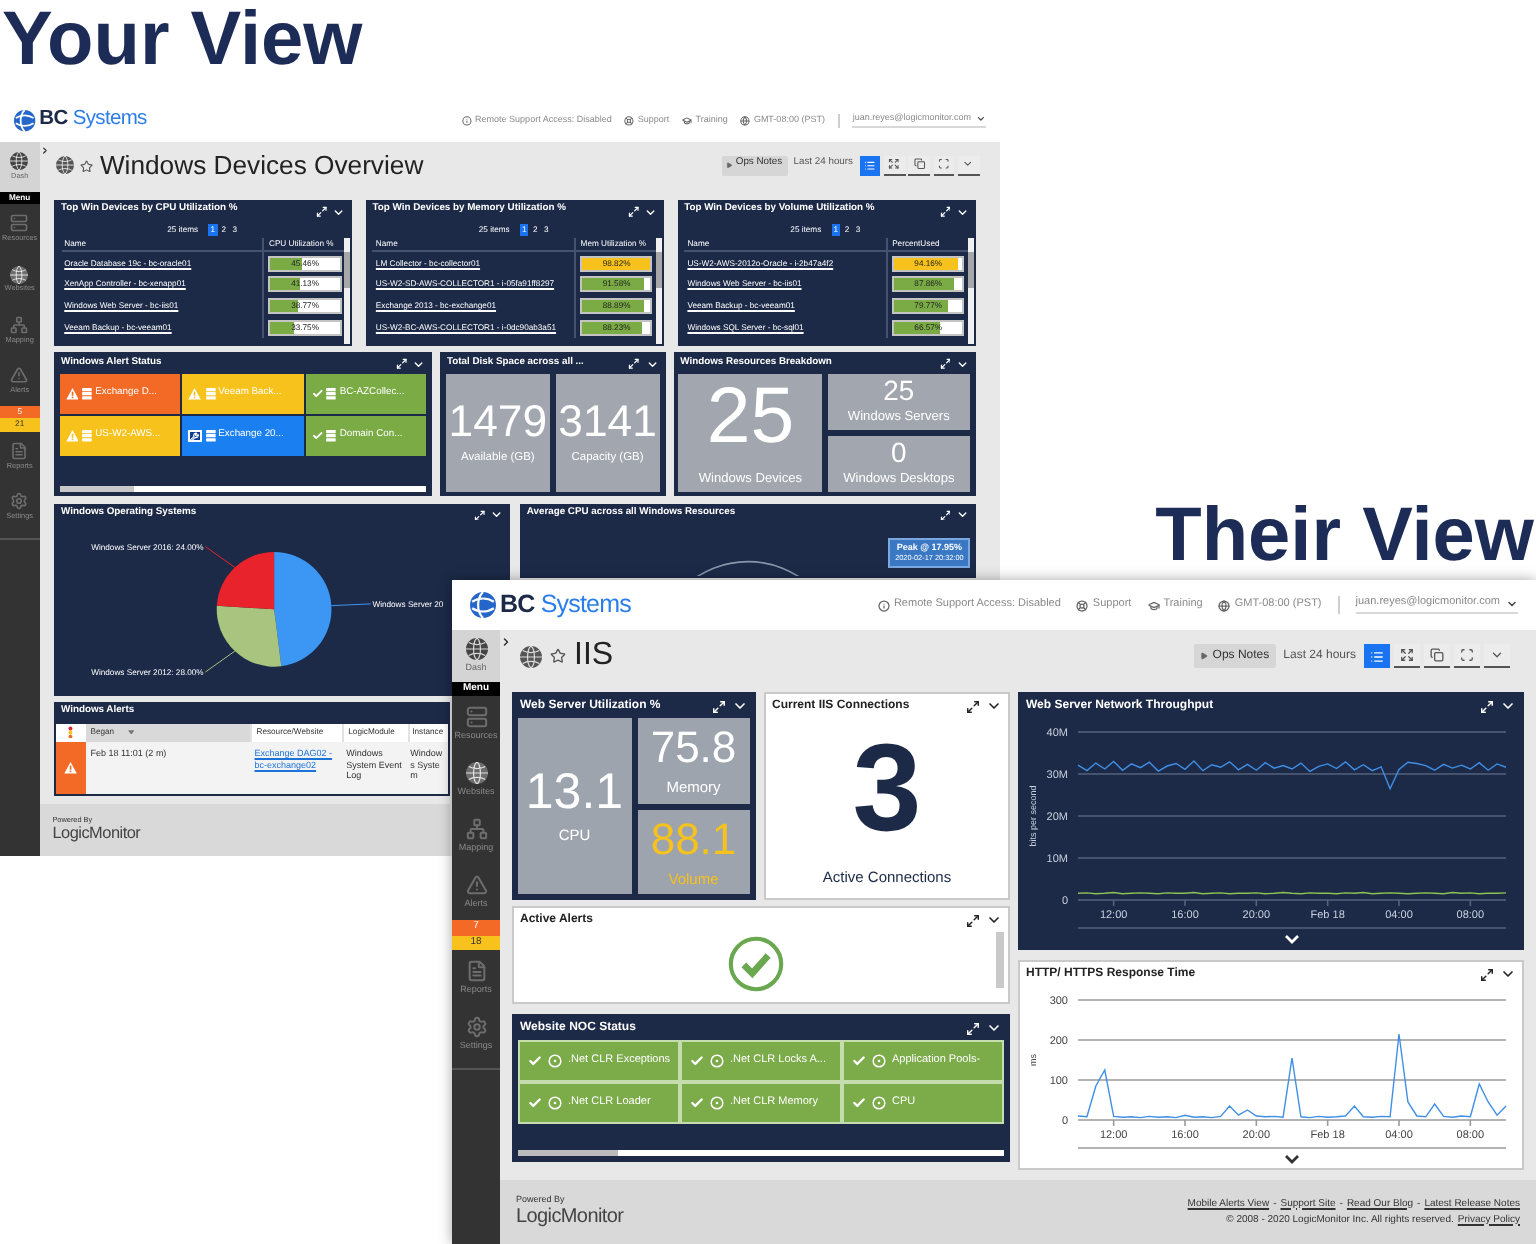 This screenshot has width=1536, height=1244. I want to click on caret-icon, so click(1512, 603).